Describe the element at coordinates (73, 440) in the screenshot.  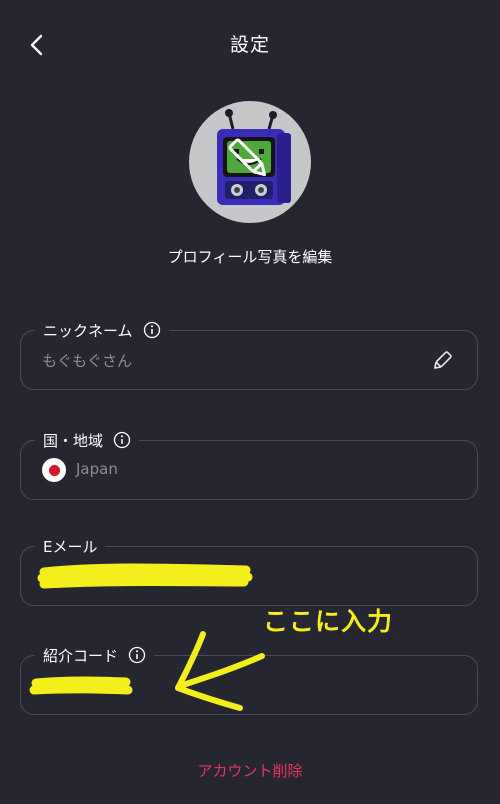
I see `country-label-text: 国・地域` at that location.